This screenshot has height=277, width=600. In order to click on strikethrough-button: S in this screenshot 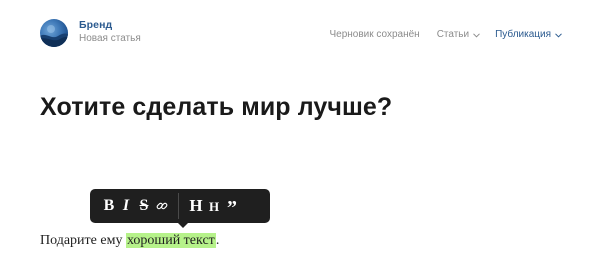, I will do `click(144, 206)`.